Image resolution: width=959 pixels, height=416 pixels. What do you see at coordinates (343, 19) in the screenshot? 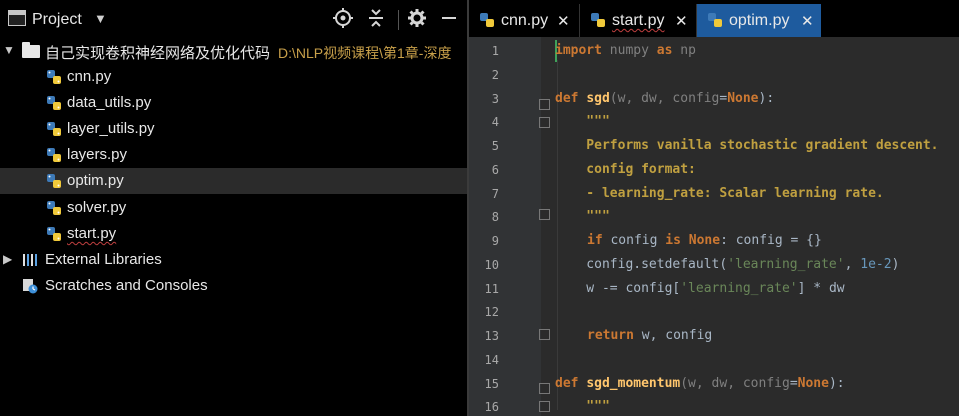
I see `locate-icon` at bounding box center [343, 19].